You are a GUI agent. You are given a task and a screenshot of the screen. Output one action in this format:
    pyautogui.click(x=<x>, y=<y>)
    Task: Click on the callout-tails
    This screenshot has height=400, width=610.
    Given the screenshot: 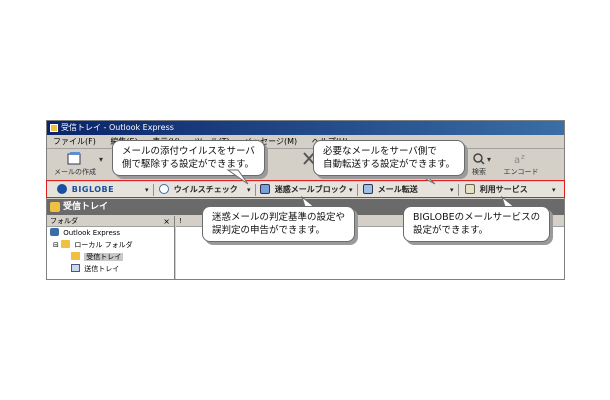 What is the action you would take?
    pyautogui.click(x=373, y=190)
    